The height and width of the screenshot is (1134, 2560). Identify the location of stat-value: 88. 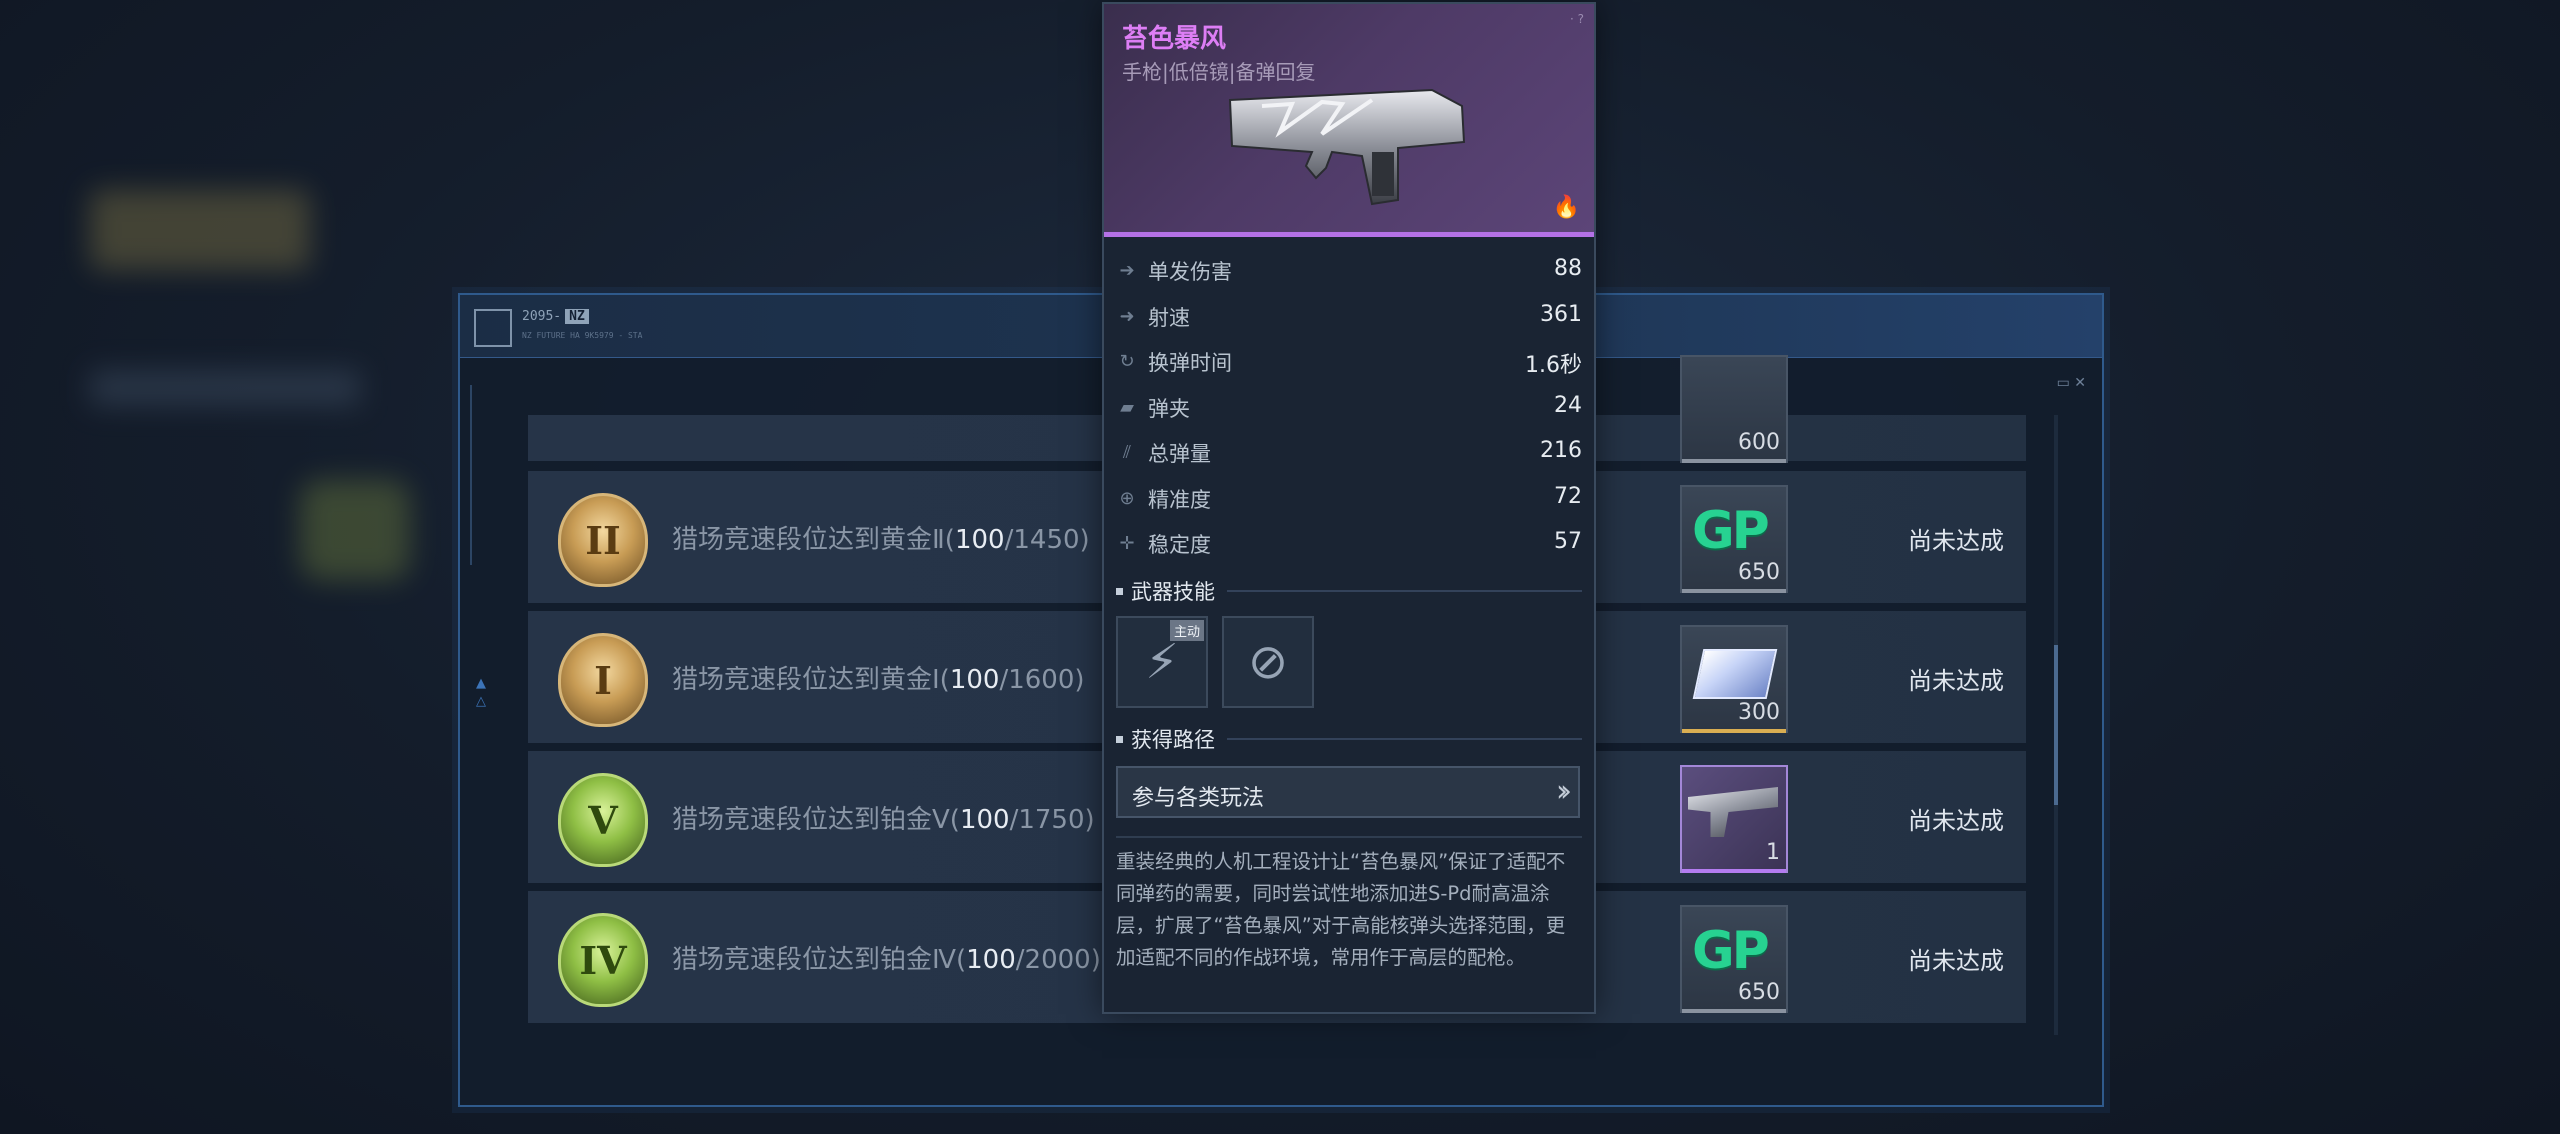
(1568, 268).